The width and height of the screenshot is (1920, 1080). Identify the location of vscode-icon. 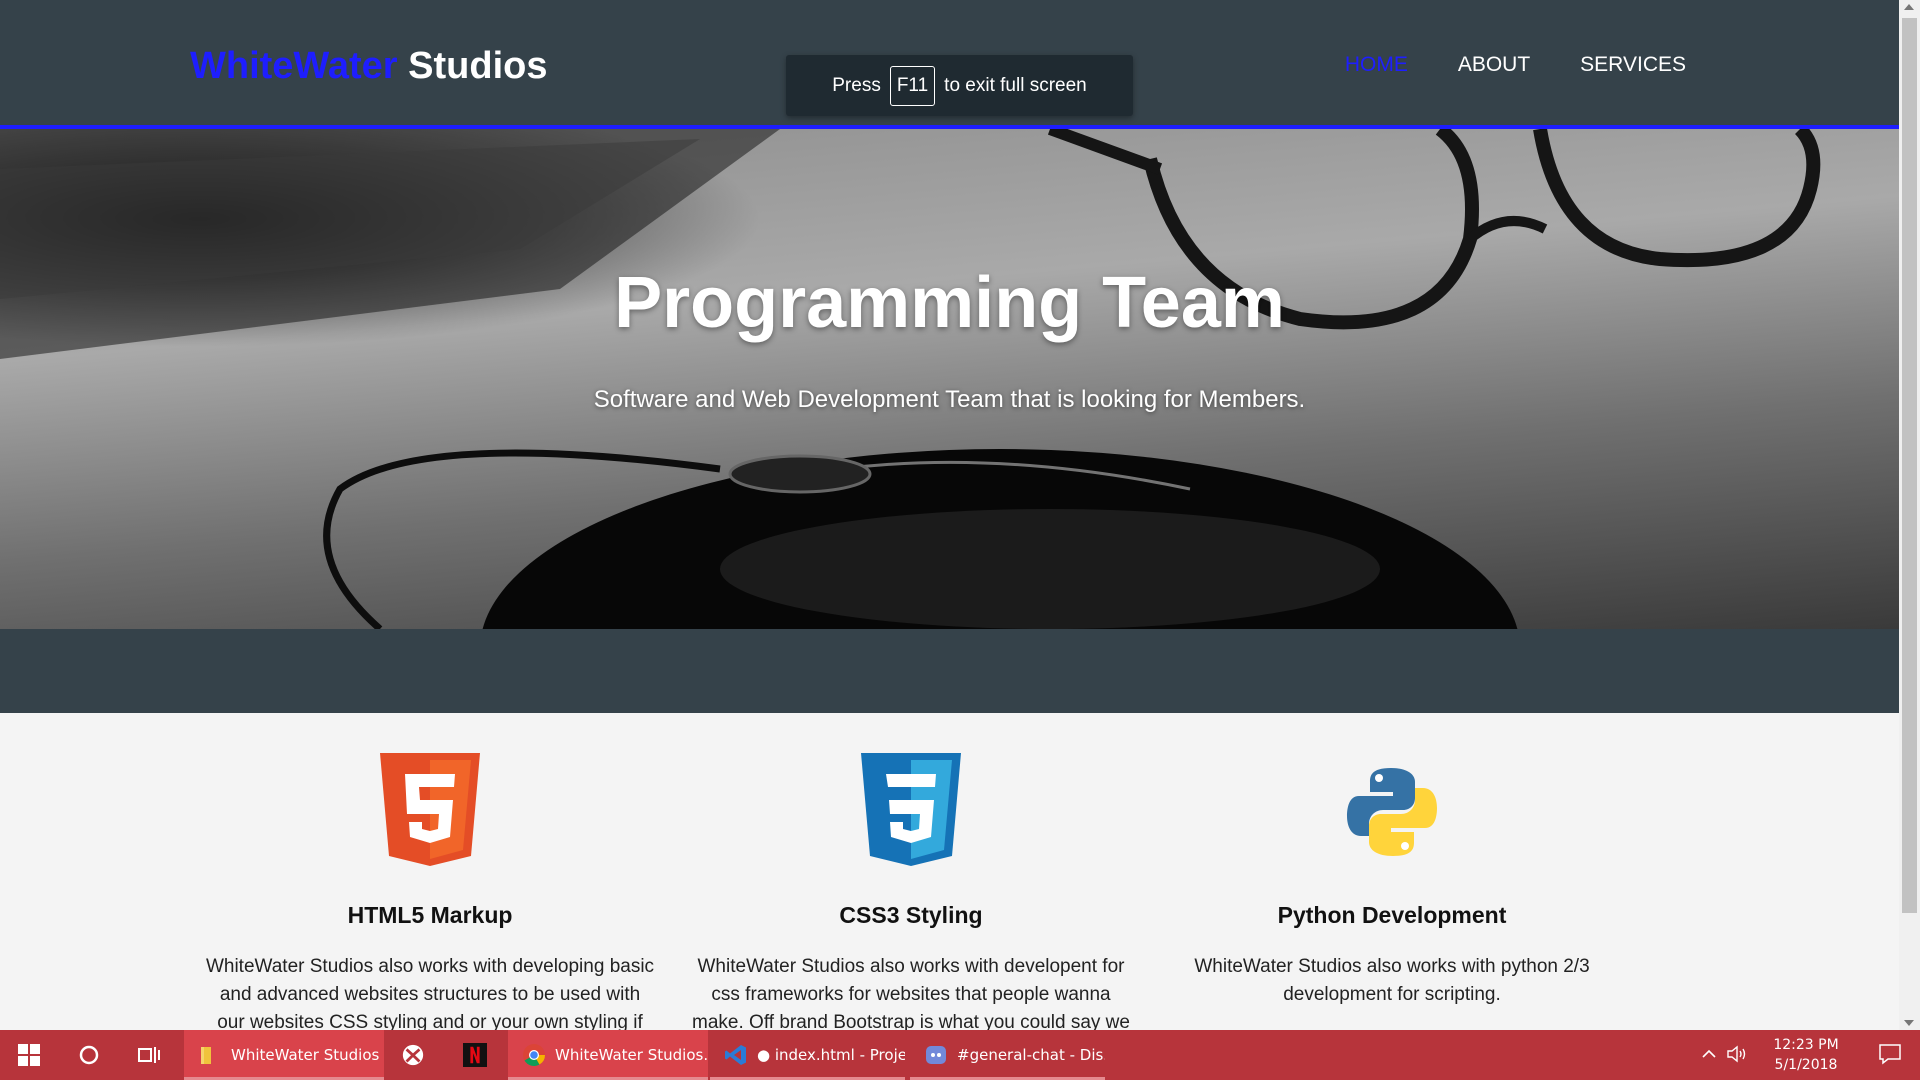
(736, 1055).